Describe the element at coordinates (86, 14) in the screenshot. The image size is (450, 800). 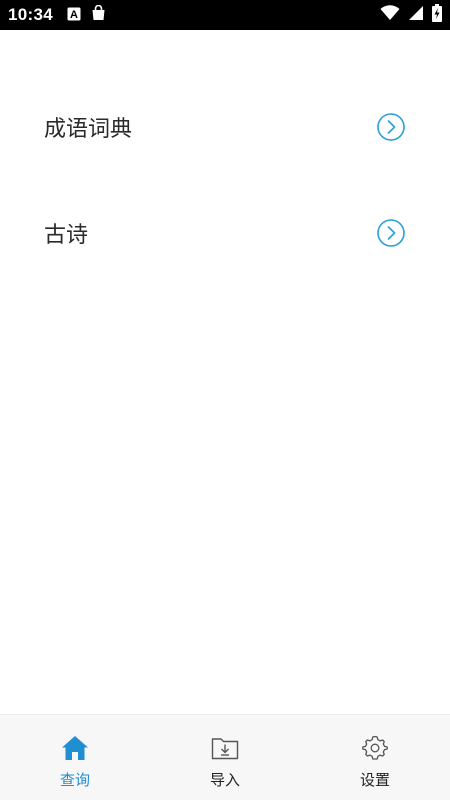
I see `status-left-icons: A` at that location.